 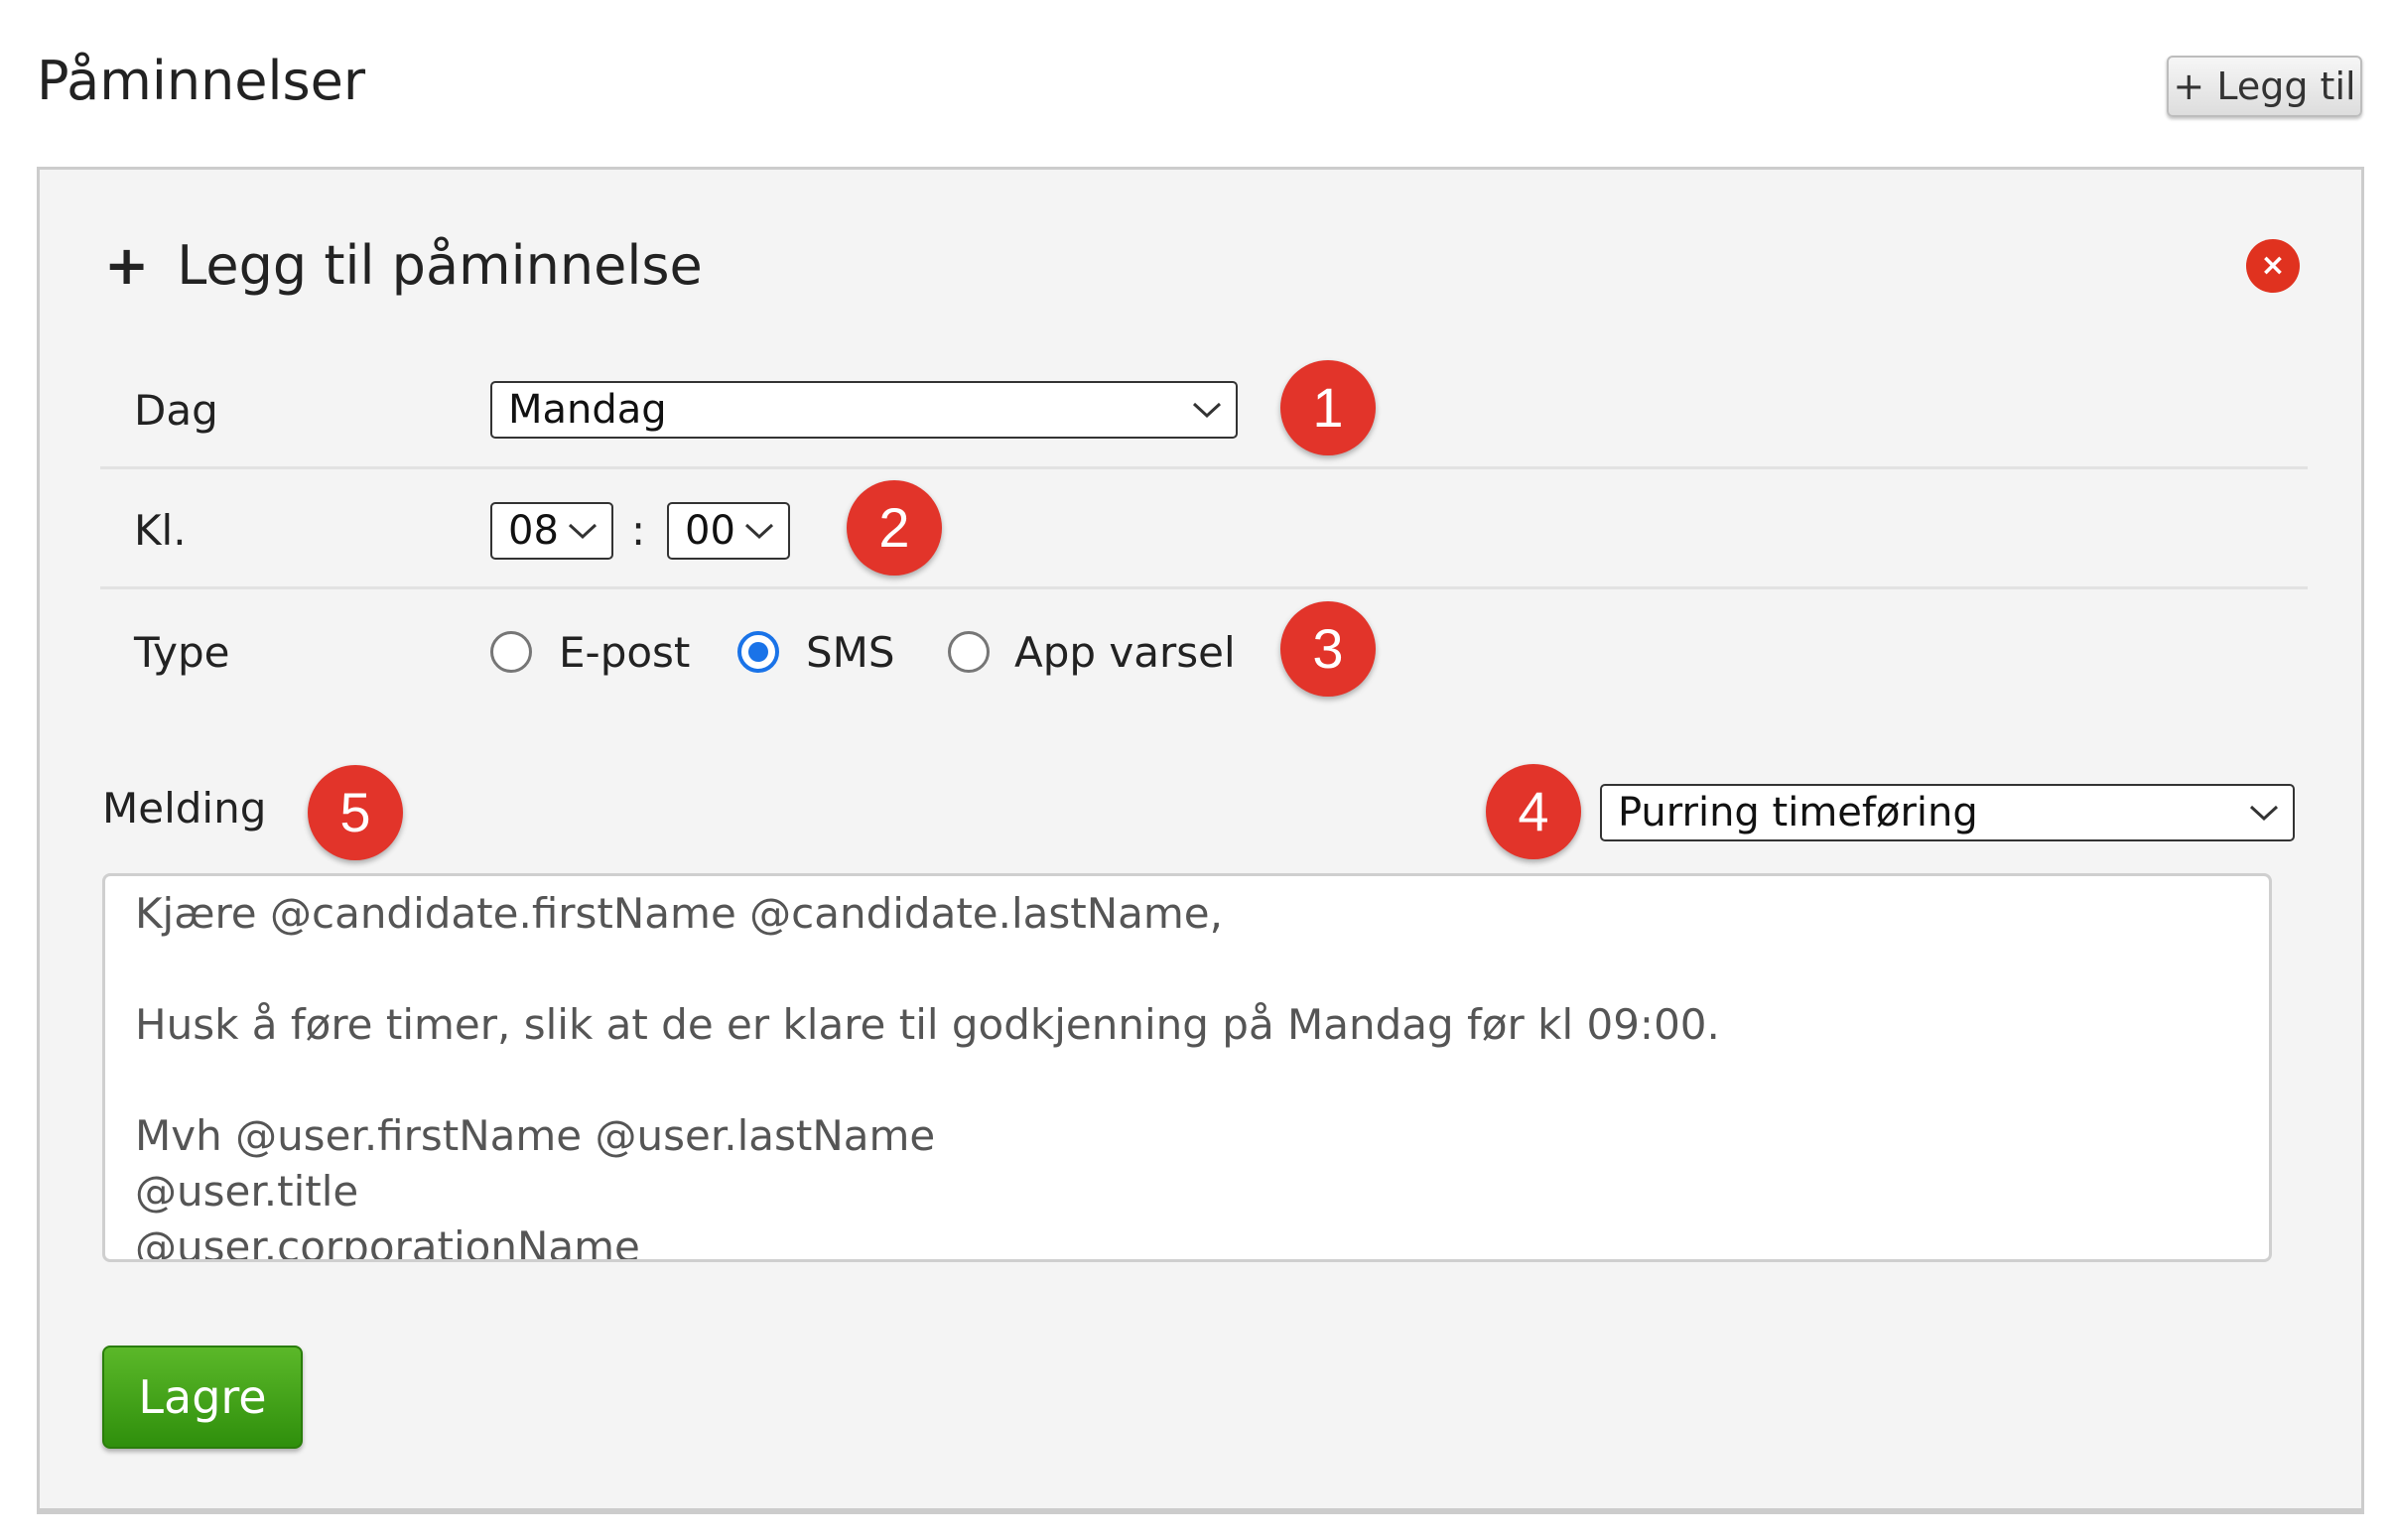 What do you see at coordinates (247, 1191) in the screenshot?
I see `message-line: @user.title` at bounding box center [247, 1191].